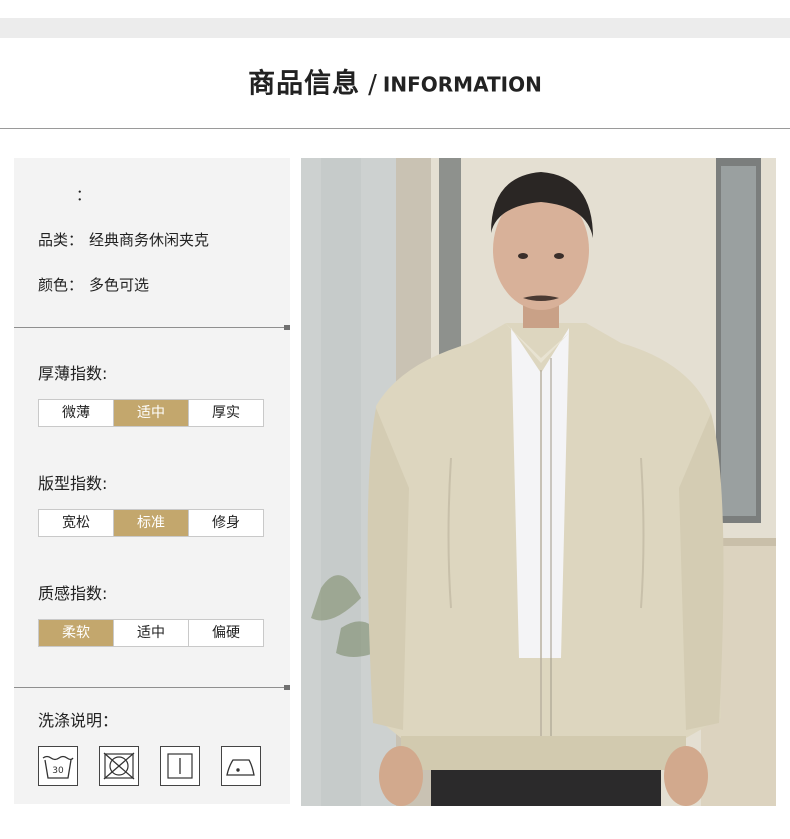 Image resolution: width=790 pixels, height=839 pixels. Describe the element at coordinates (180, 766) in the screenshot. I see `line-dry-icon` at that location.